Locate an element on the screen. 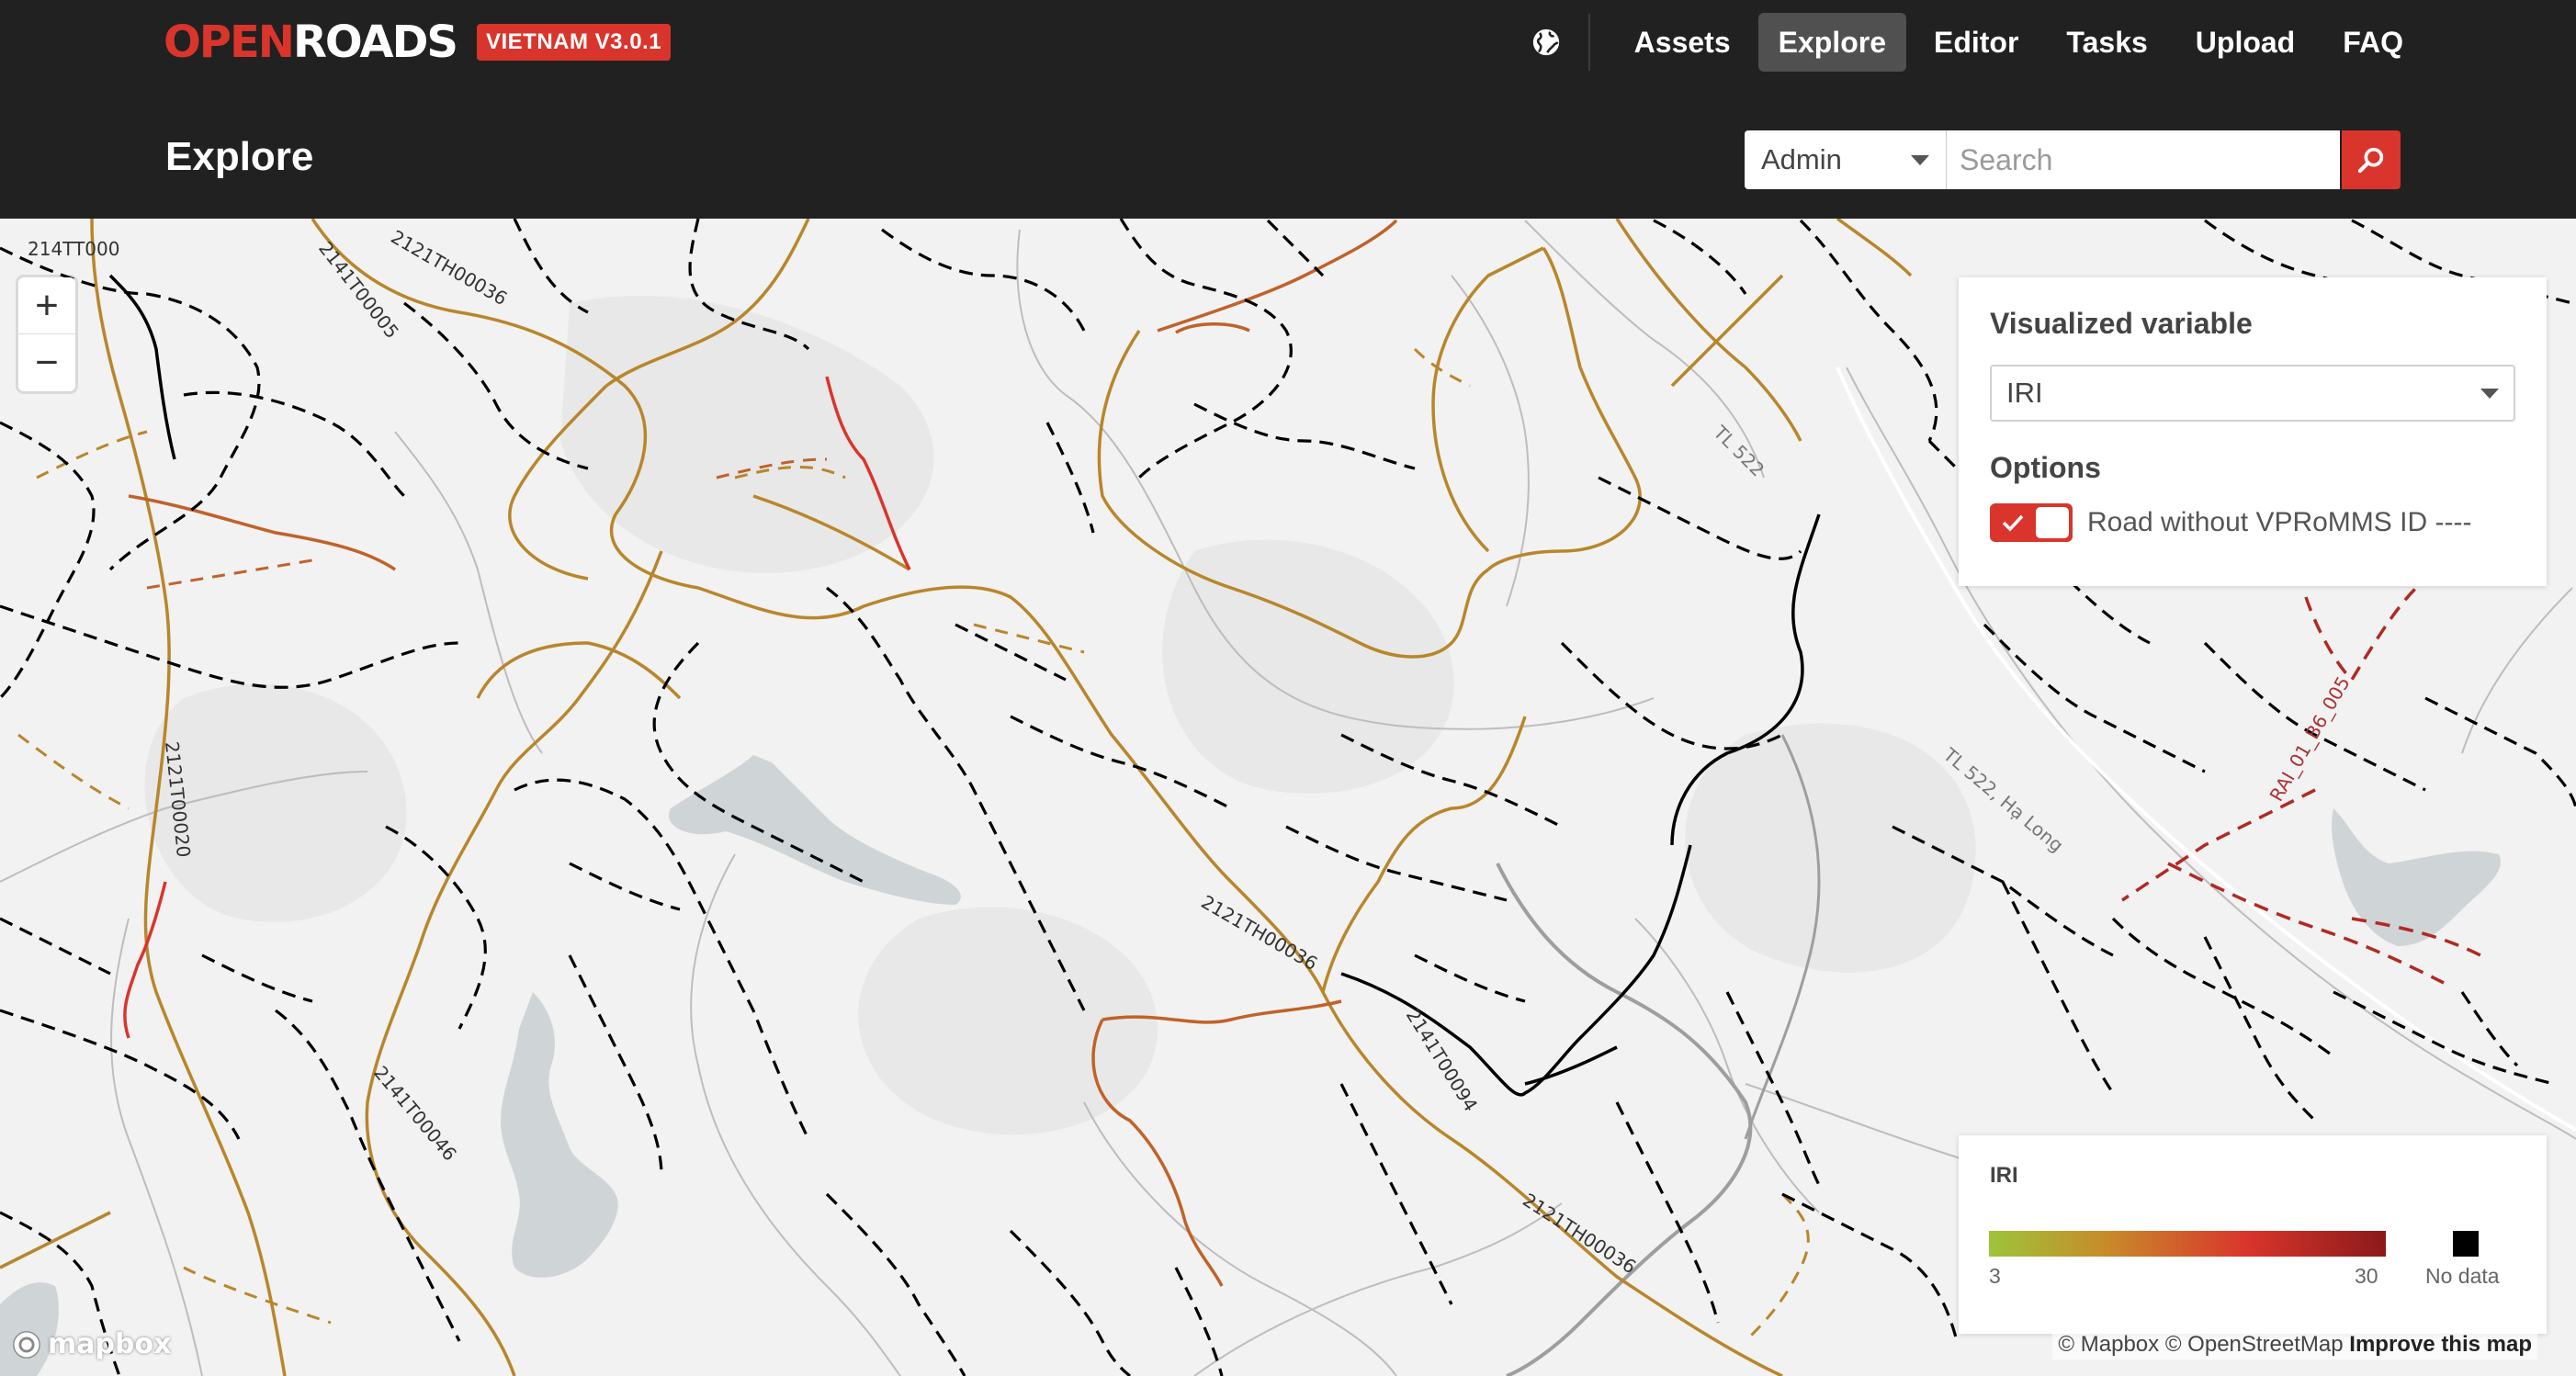  variable-select: IRI is located at coordinates (2252, 393).